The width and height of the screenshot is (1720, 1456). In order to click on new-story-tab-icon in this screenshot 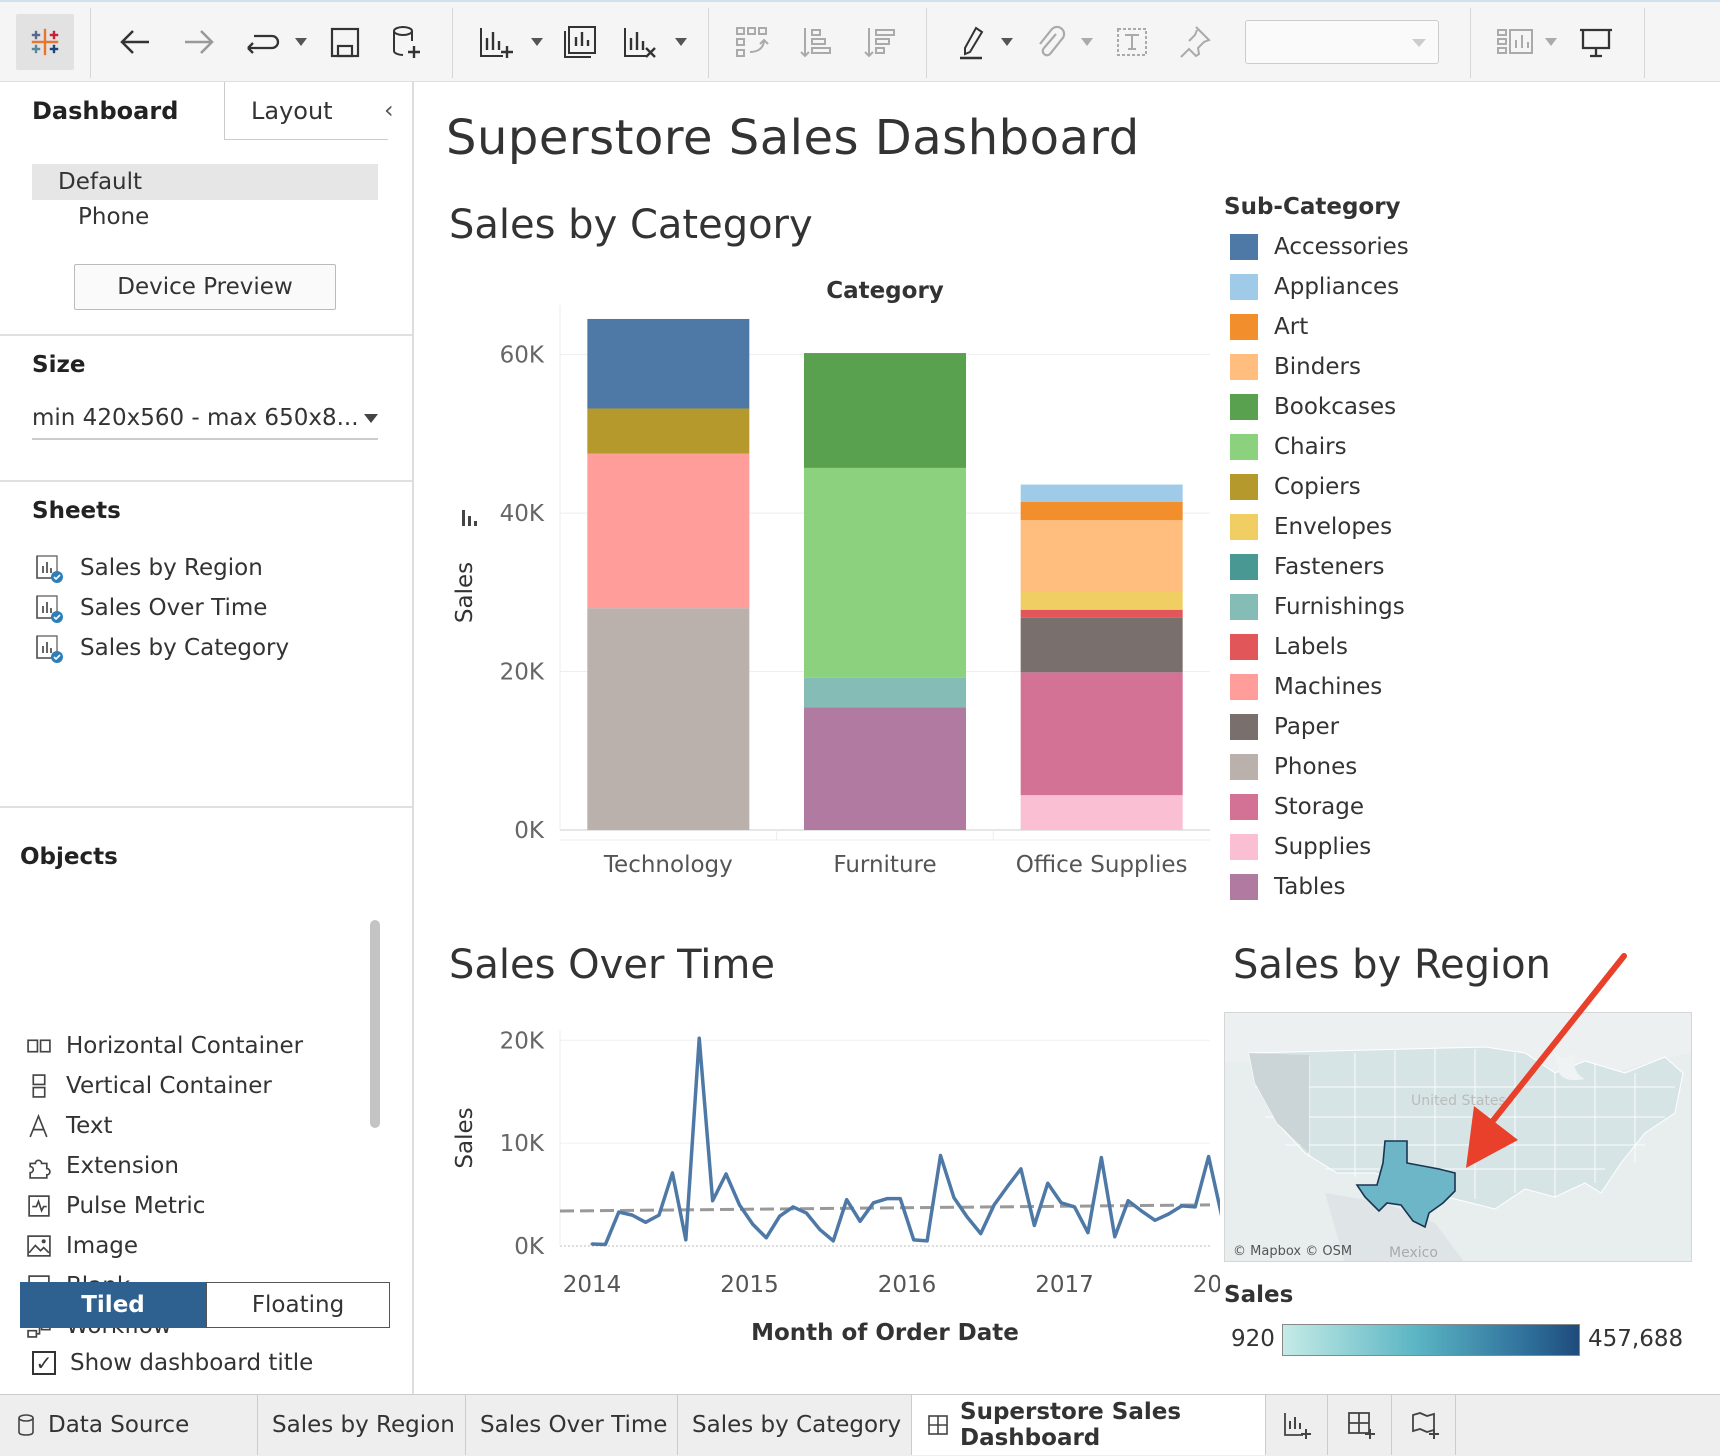, I will do `click(1425, 1425)`.